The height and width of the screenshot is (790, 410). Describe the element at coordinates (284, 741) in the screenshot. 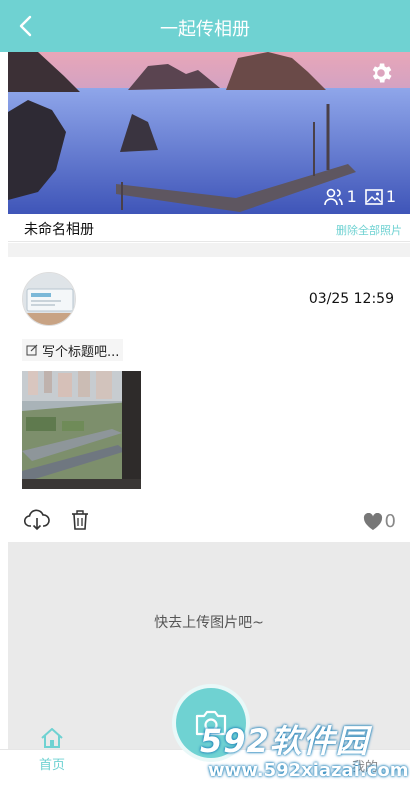

I see `watermark-brand: 592软件园` at that location.